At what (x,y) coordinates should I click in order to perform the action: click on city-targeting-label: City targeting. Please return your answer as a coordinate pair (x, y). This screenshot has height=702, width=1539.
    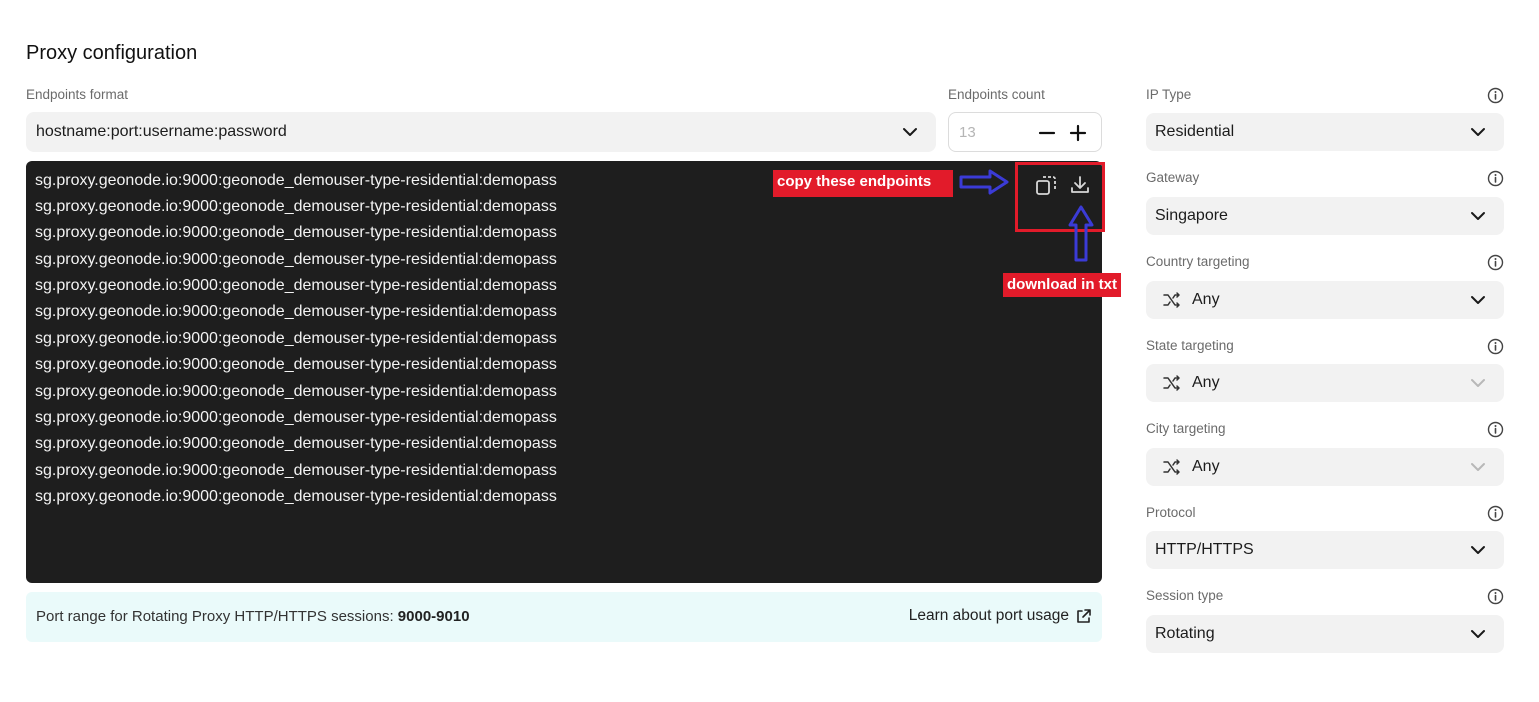
    Looking at the image, I should click on (1186, 428).